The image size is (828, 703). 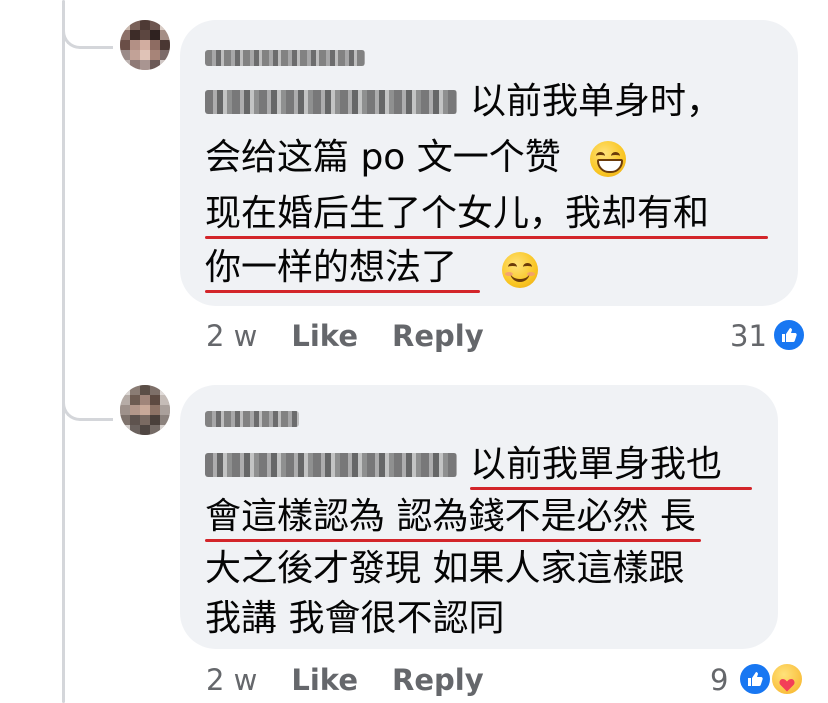 I want to click on comment-text-line: 會這樣認為 認為錢不是必然 長, so click(x=450, y=516).